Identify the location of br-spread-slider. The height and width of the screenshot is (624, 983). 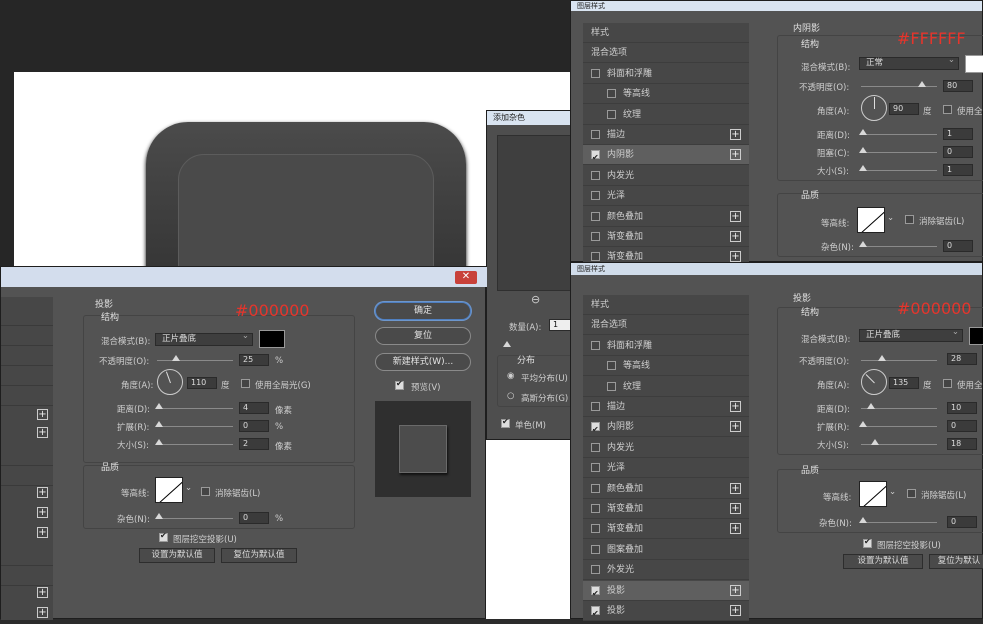
(899, 426).